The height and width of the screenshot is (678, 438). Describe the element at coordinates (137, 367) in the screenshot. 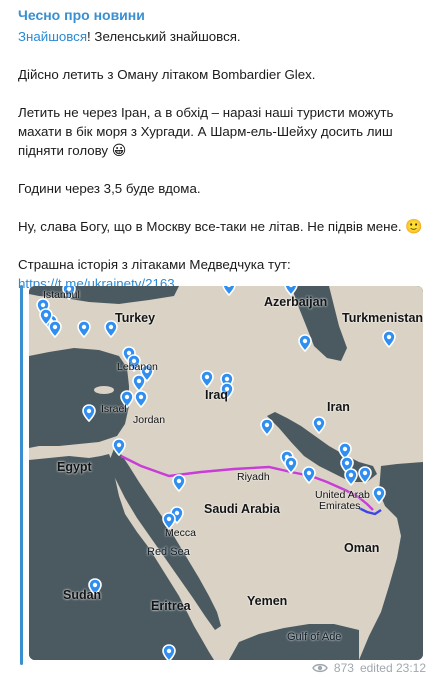

I see `label-lebanon: Lebanon` at that location.